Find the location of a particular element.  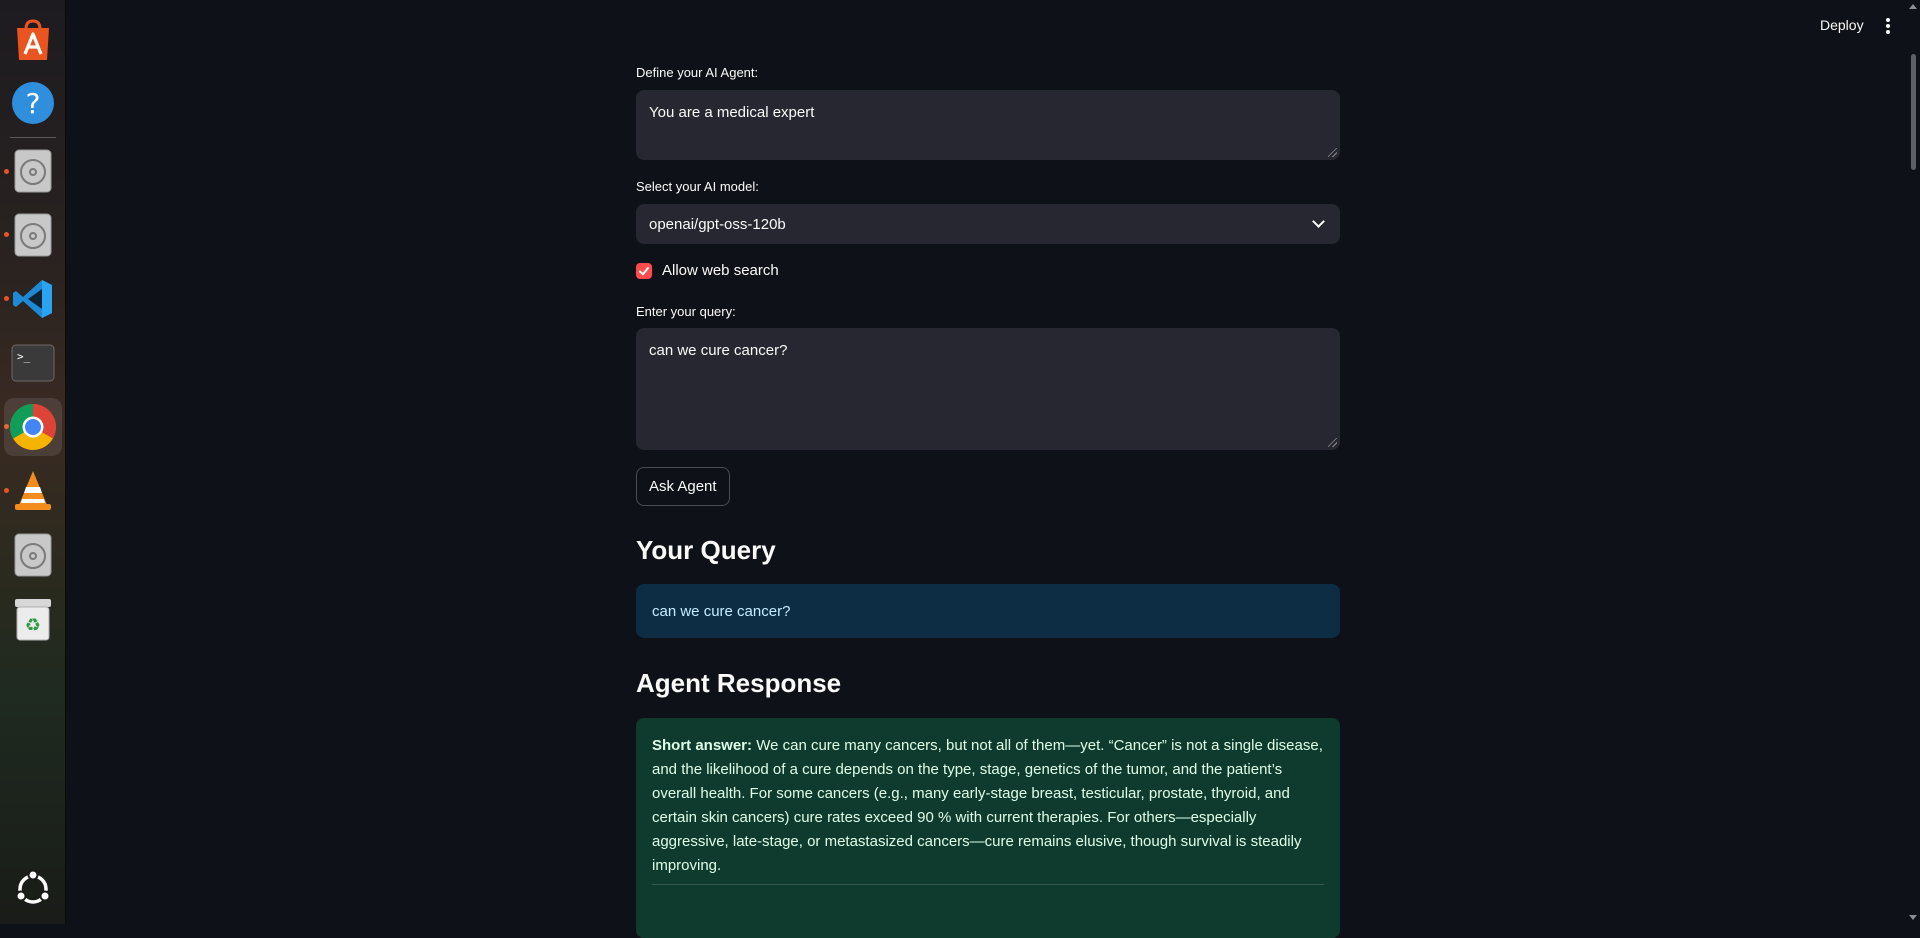

response-divider is located at coordinates (988, 884).